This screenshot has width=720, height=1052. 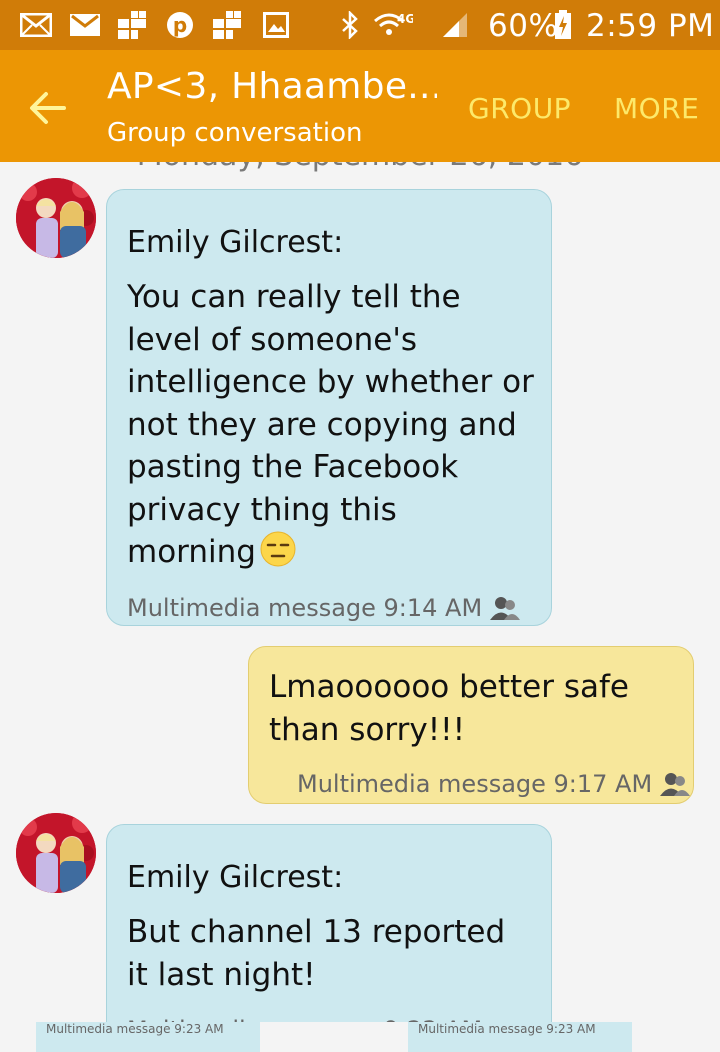 I want to click on more-button: MORE, so click(x=656, y=108).